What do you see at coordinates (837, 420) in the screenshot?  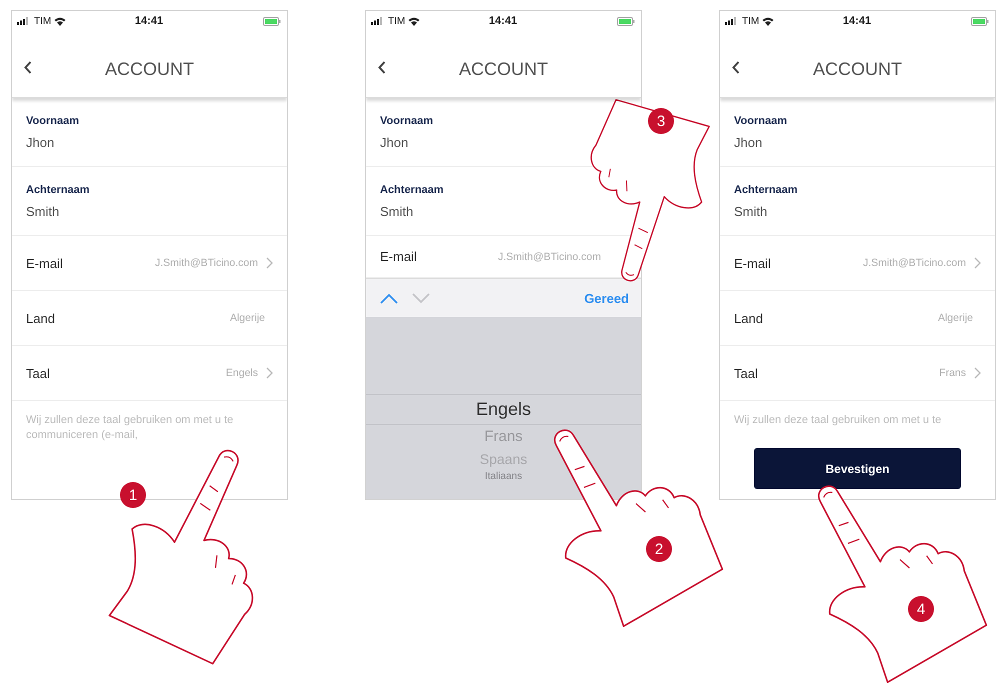 I see `hint-text: Wij zullen deze taal gebruiken om met u te` at bounding box center [837, 420].